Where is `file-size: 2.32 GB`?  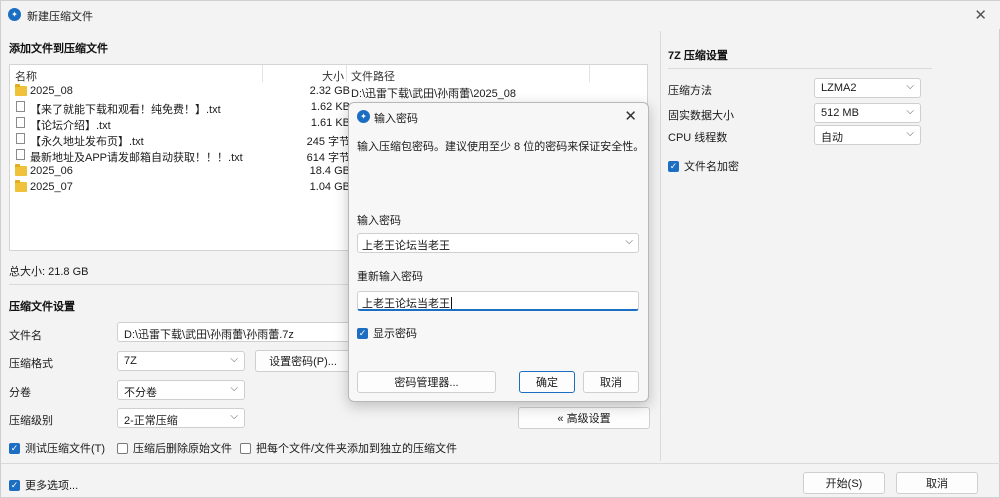
file-size: 2.32 GB is located at coordinates (329, 91).